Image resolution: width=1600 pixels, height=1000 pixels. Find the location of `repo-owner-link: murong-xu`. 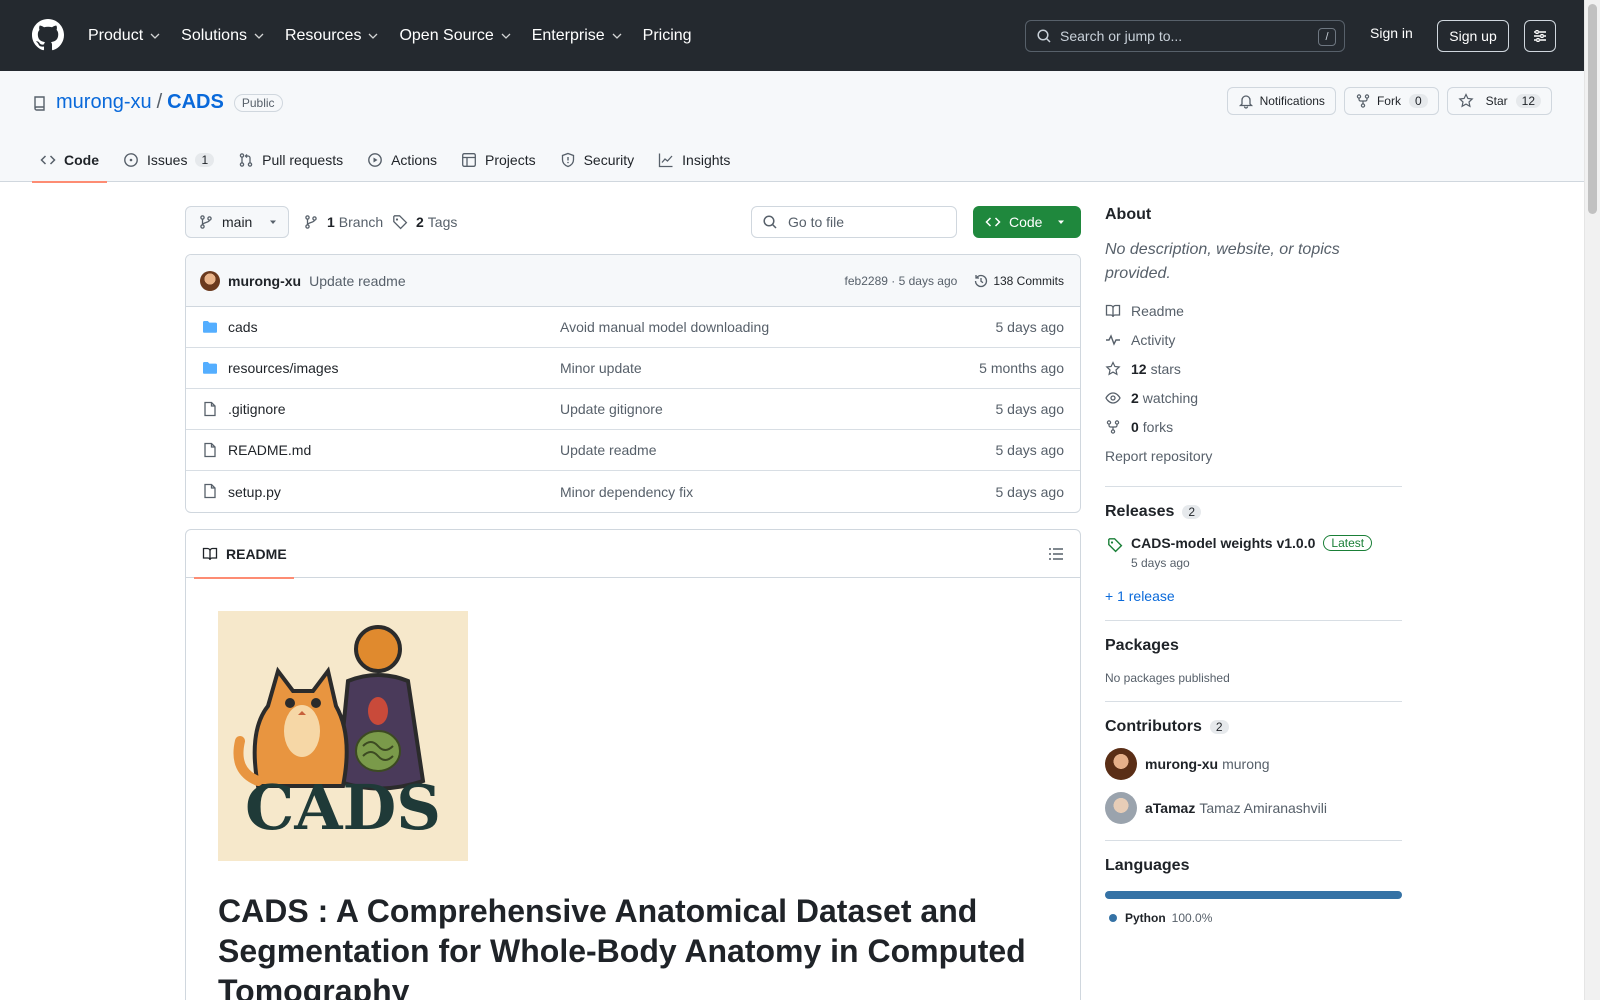

repo-owner-link: murong-xu is located at coordinates (104, 102).